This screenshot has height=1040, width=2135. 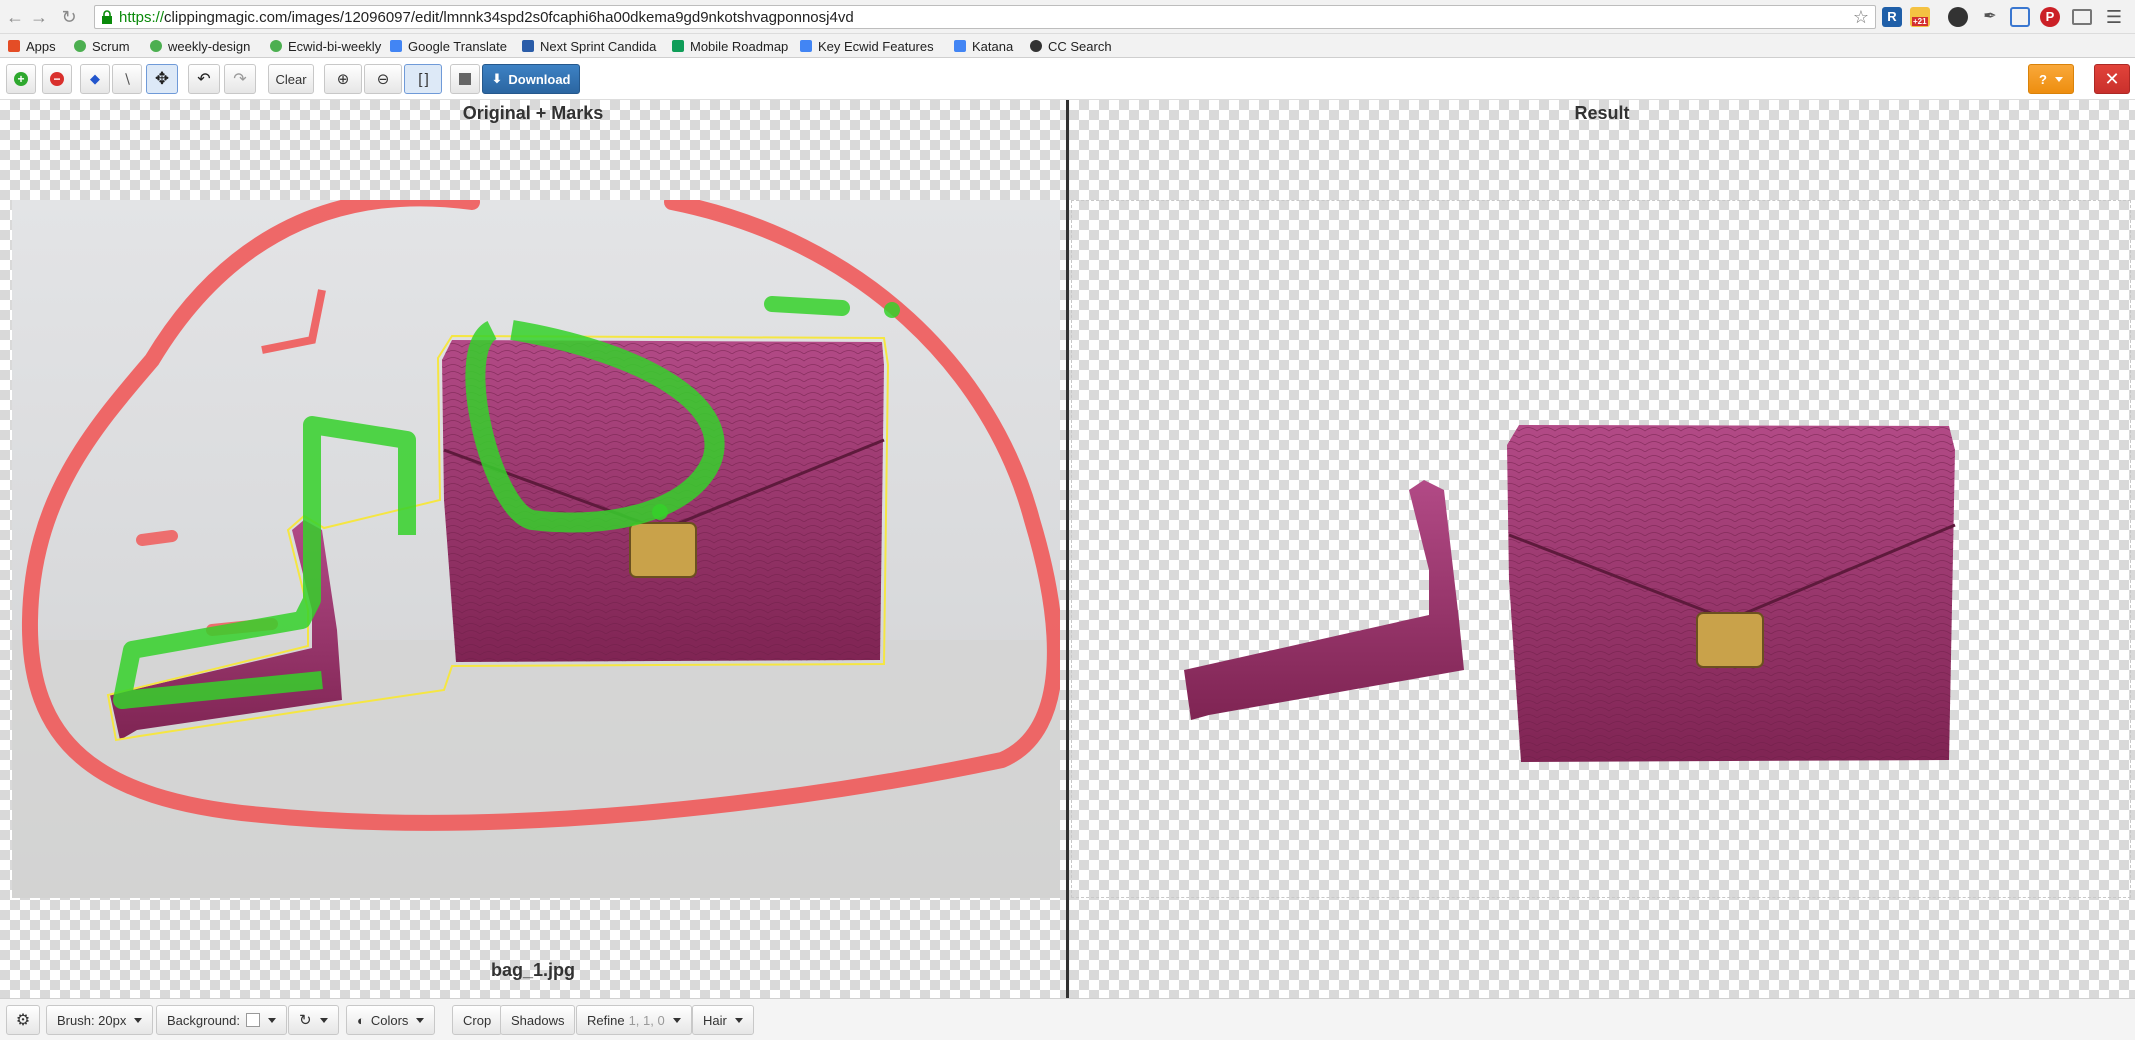 I want to click on bookmark-label: Mobile Roadmap, so click(x=739, y=46).